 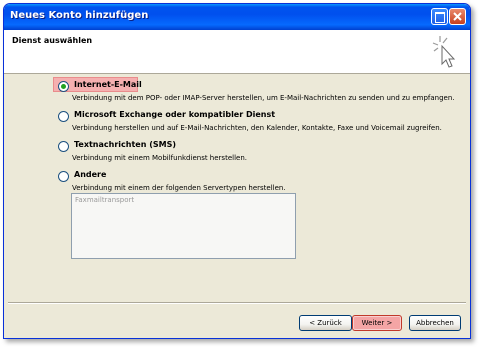 I want to click on close-button, so click(x=457, y=16).